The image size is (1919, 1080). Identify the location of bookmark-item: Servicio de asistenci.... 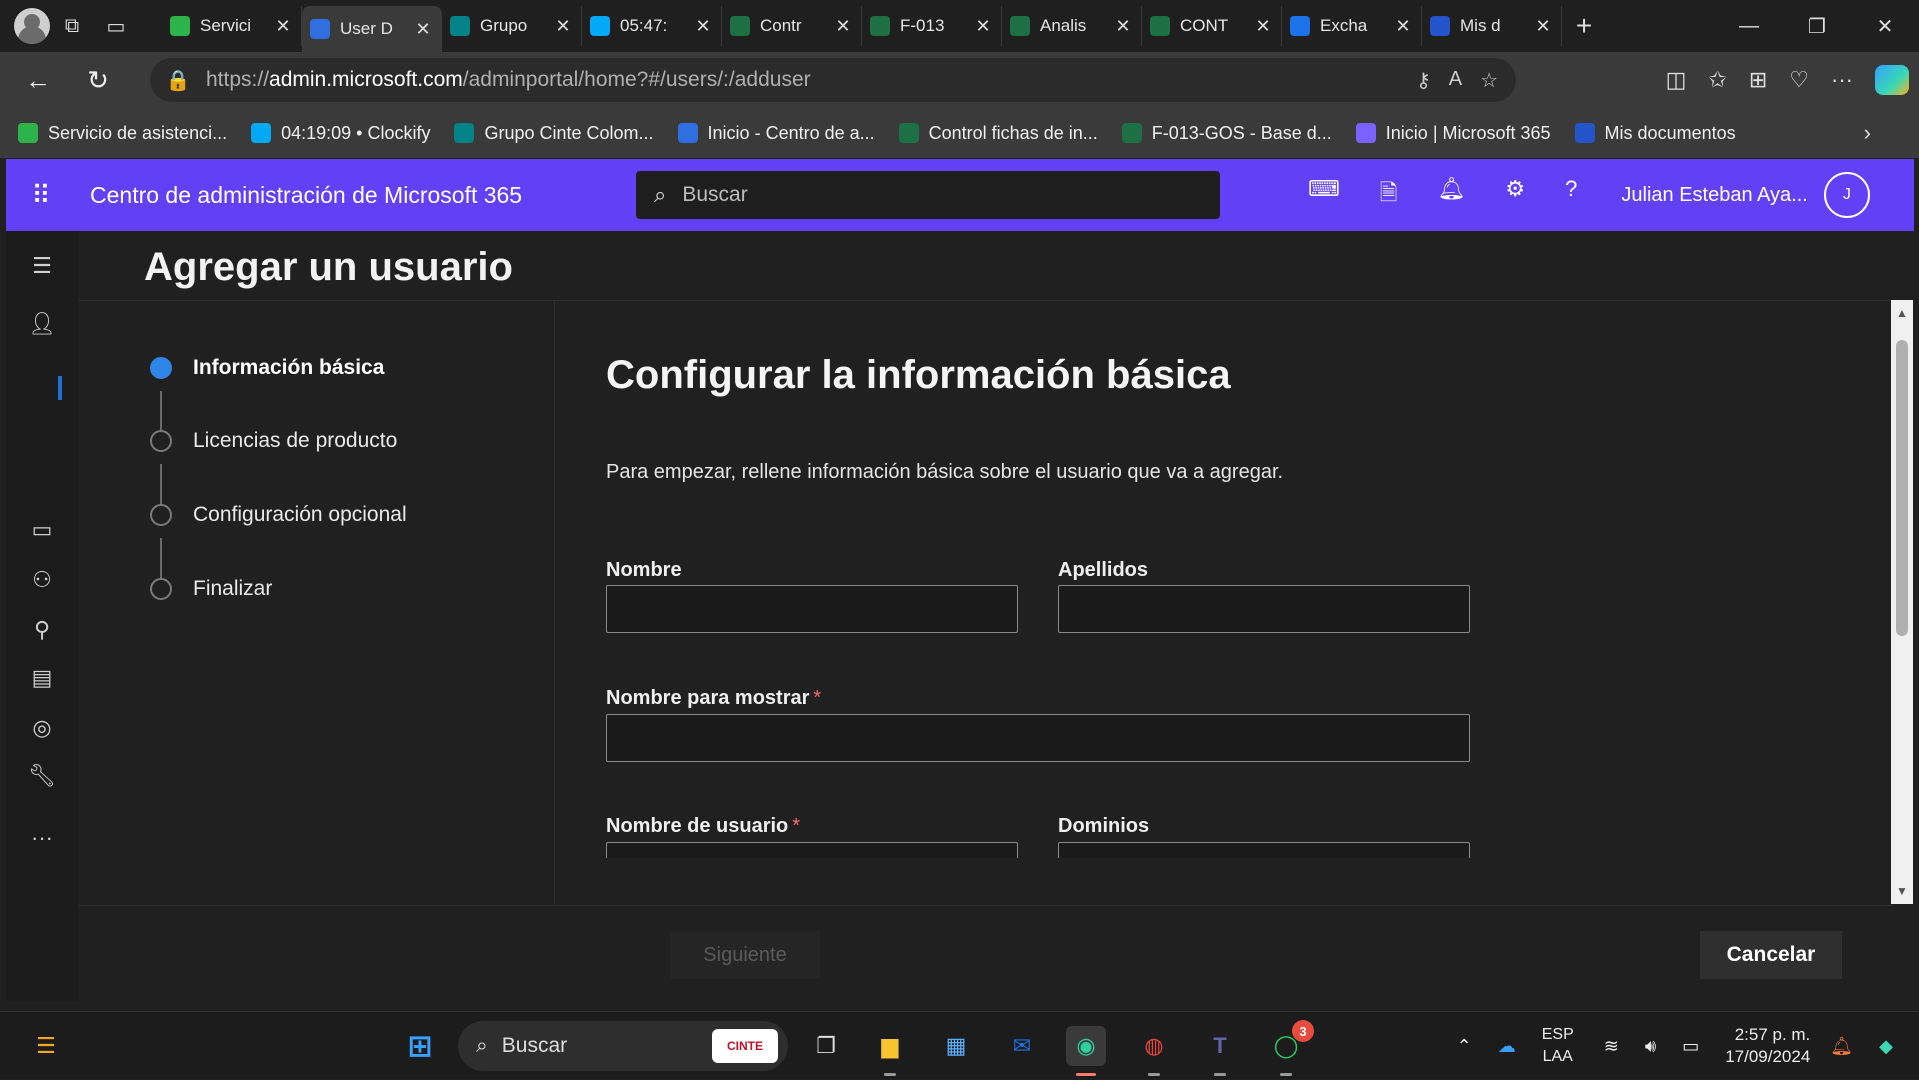
(122, 133).